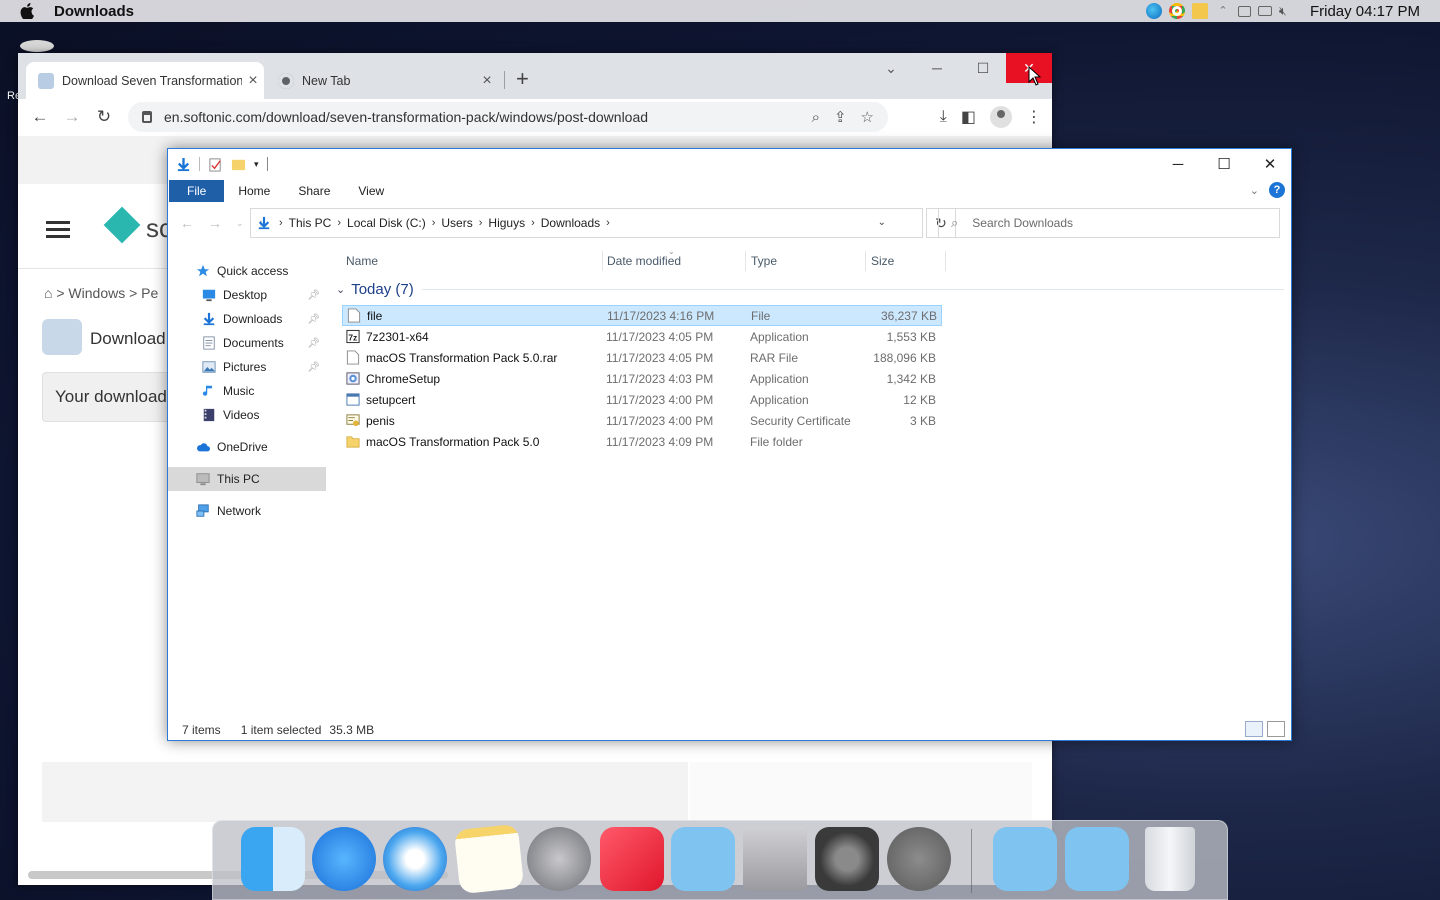  I want to click on hamburger-menu-icon, so click(58, 229).